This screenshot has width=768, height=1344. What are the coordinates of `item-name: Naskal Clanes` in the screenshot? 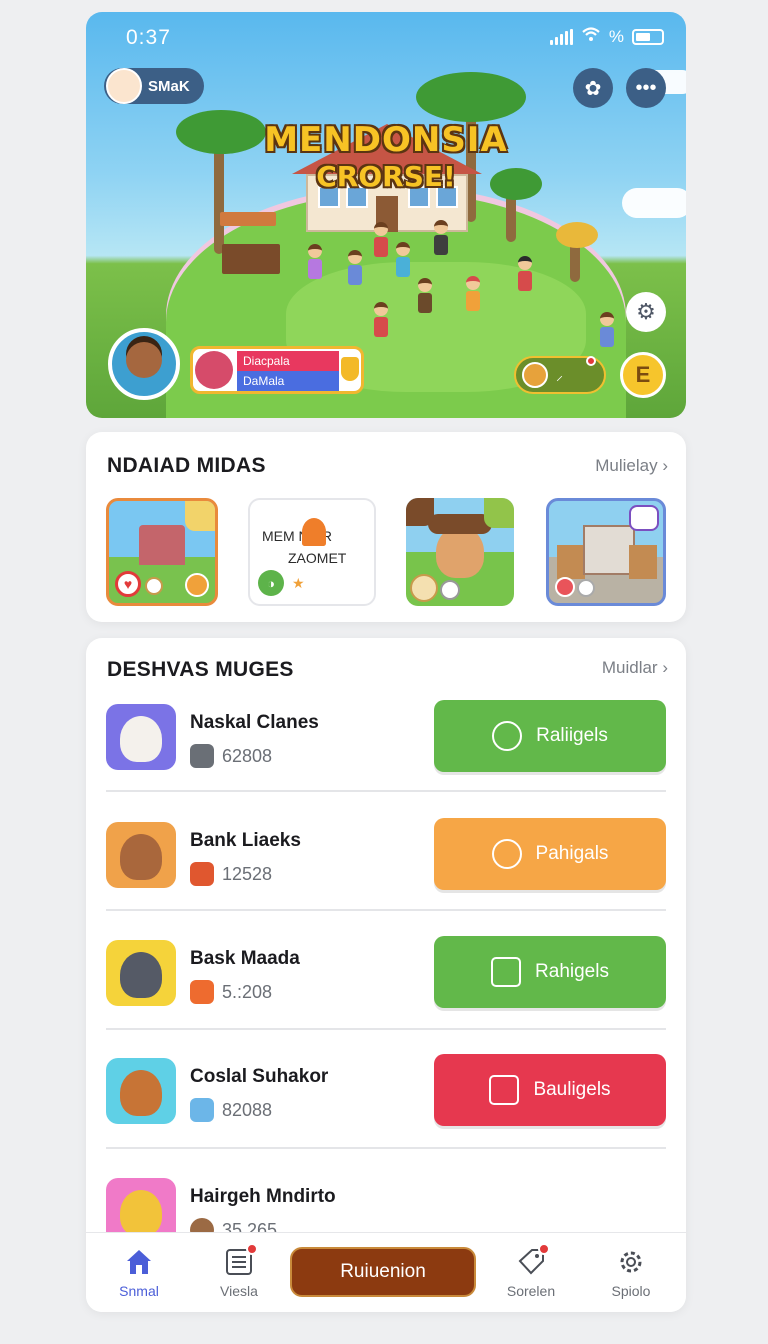 It's located at (254, 722).